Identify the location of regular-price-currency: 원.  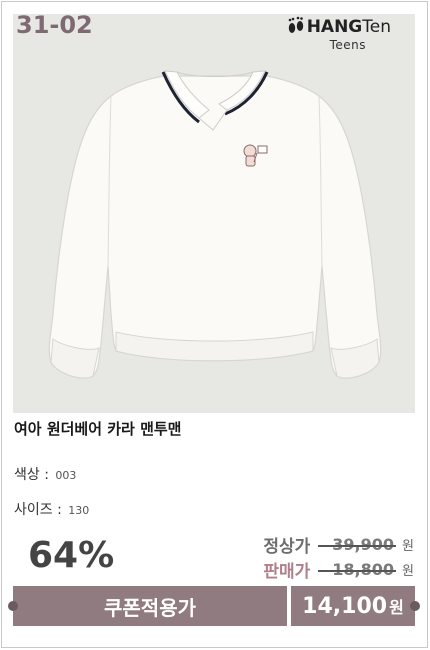
(408, 546).